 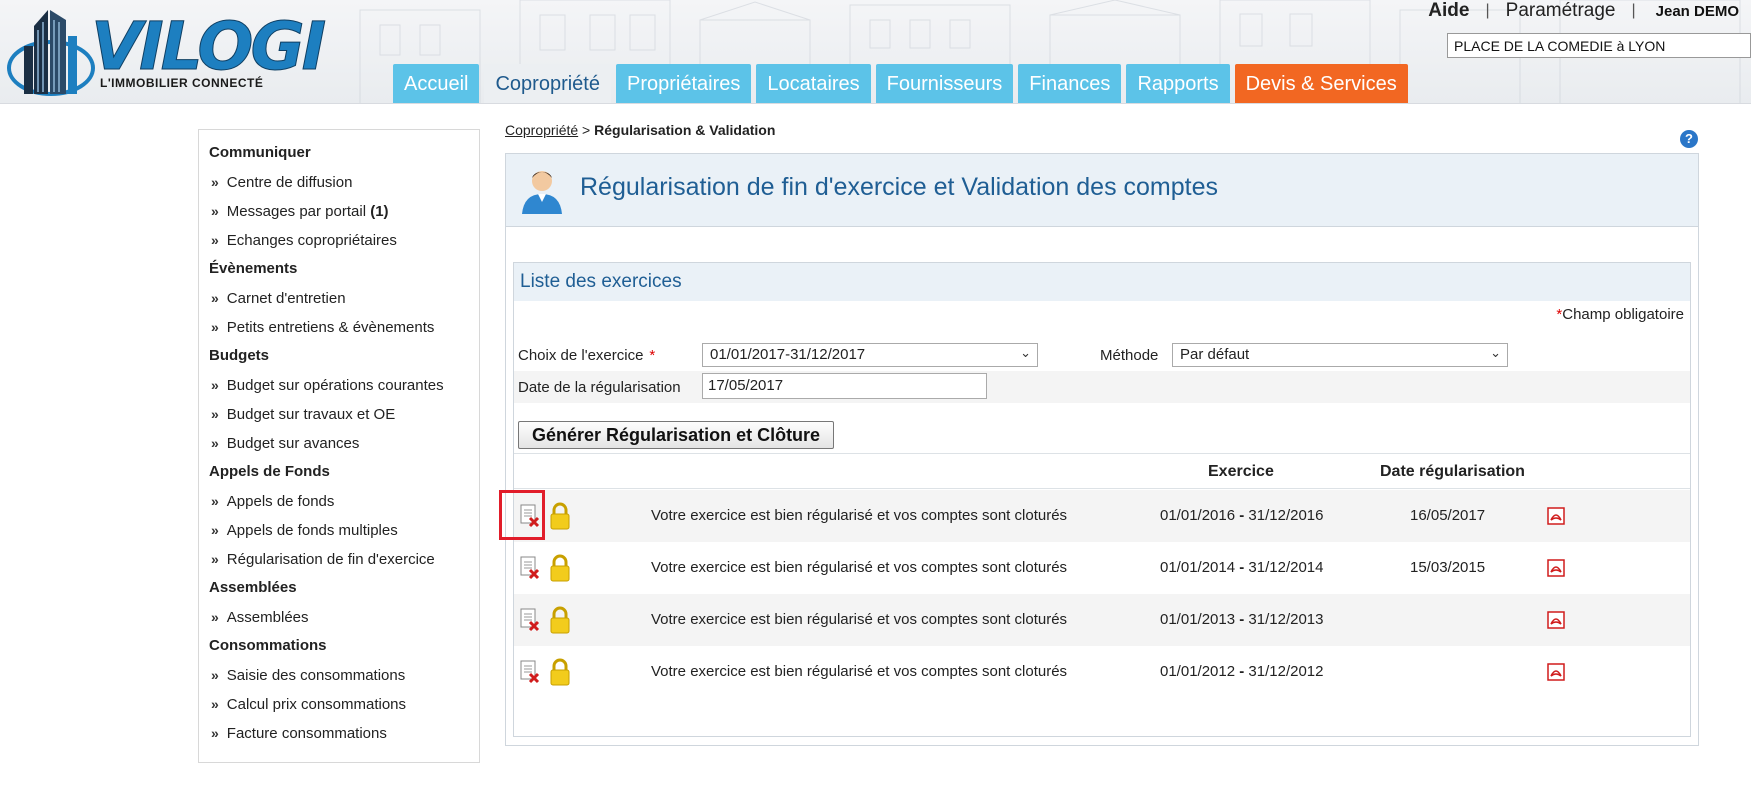 I want to click on exercice-label: Choix de l'exercice *, so click(x=586, y=355).